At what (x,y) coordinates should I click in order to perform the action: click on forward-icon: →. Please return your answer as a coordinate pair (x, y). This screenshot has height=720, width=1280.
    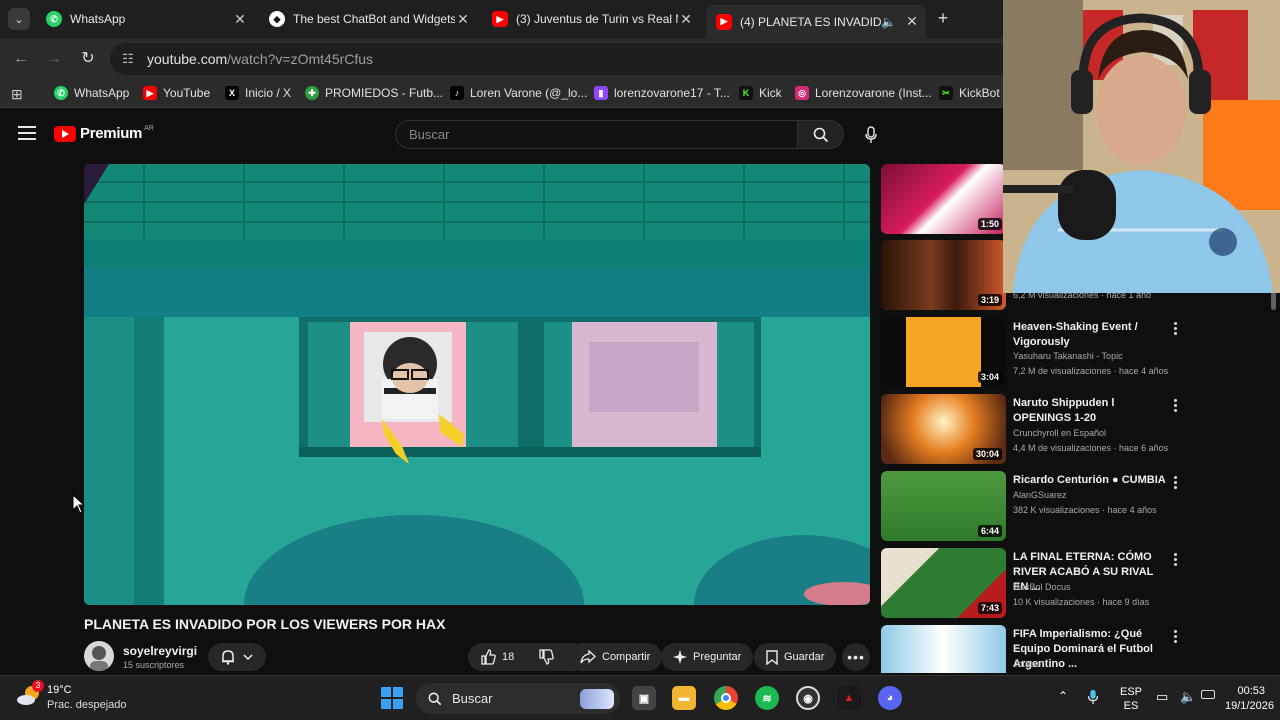
    Looking at the image, I should click on (54, 59).